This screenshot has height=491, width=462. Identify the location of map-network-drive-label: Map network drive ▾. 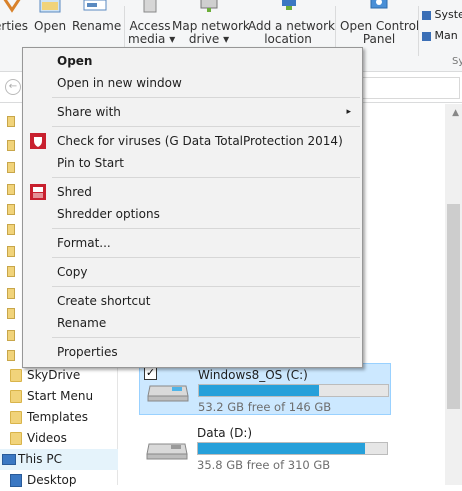
(211, 32).